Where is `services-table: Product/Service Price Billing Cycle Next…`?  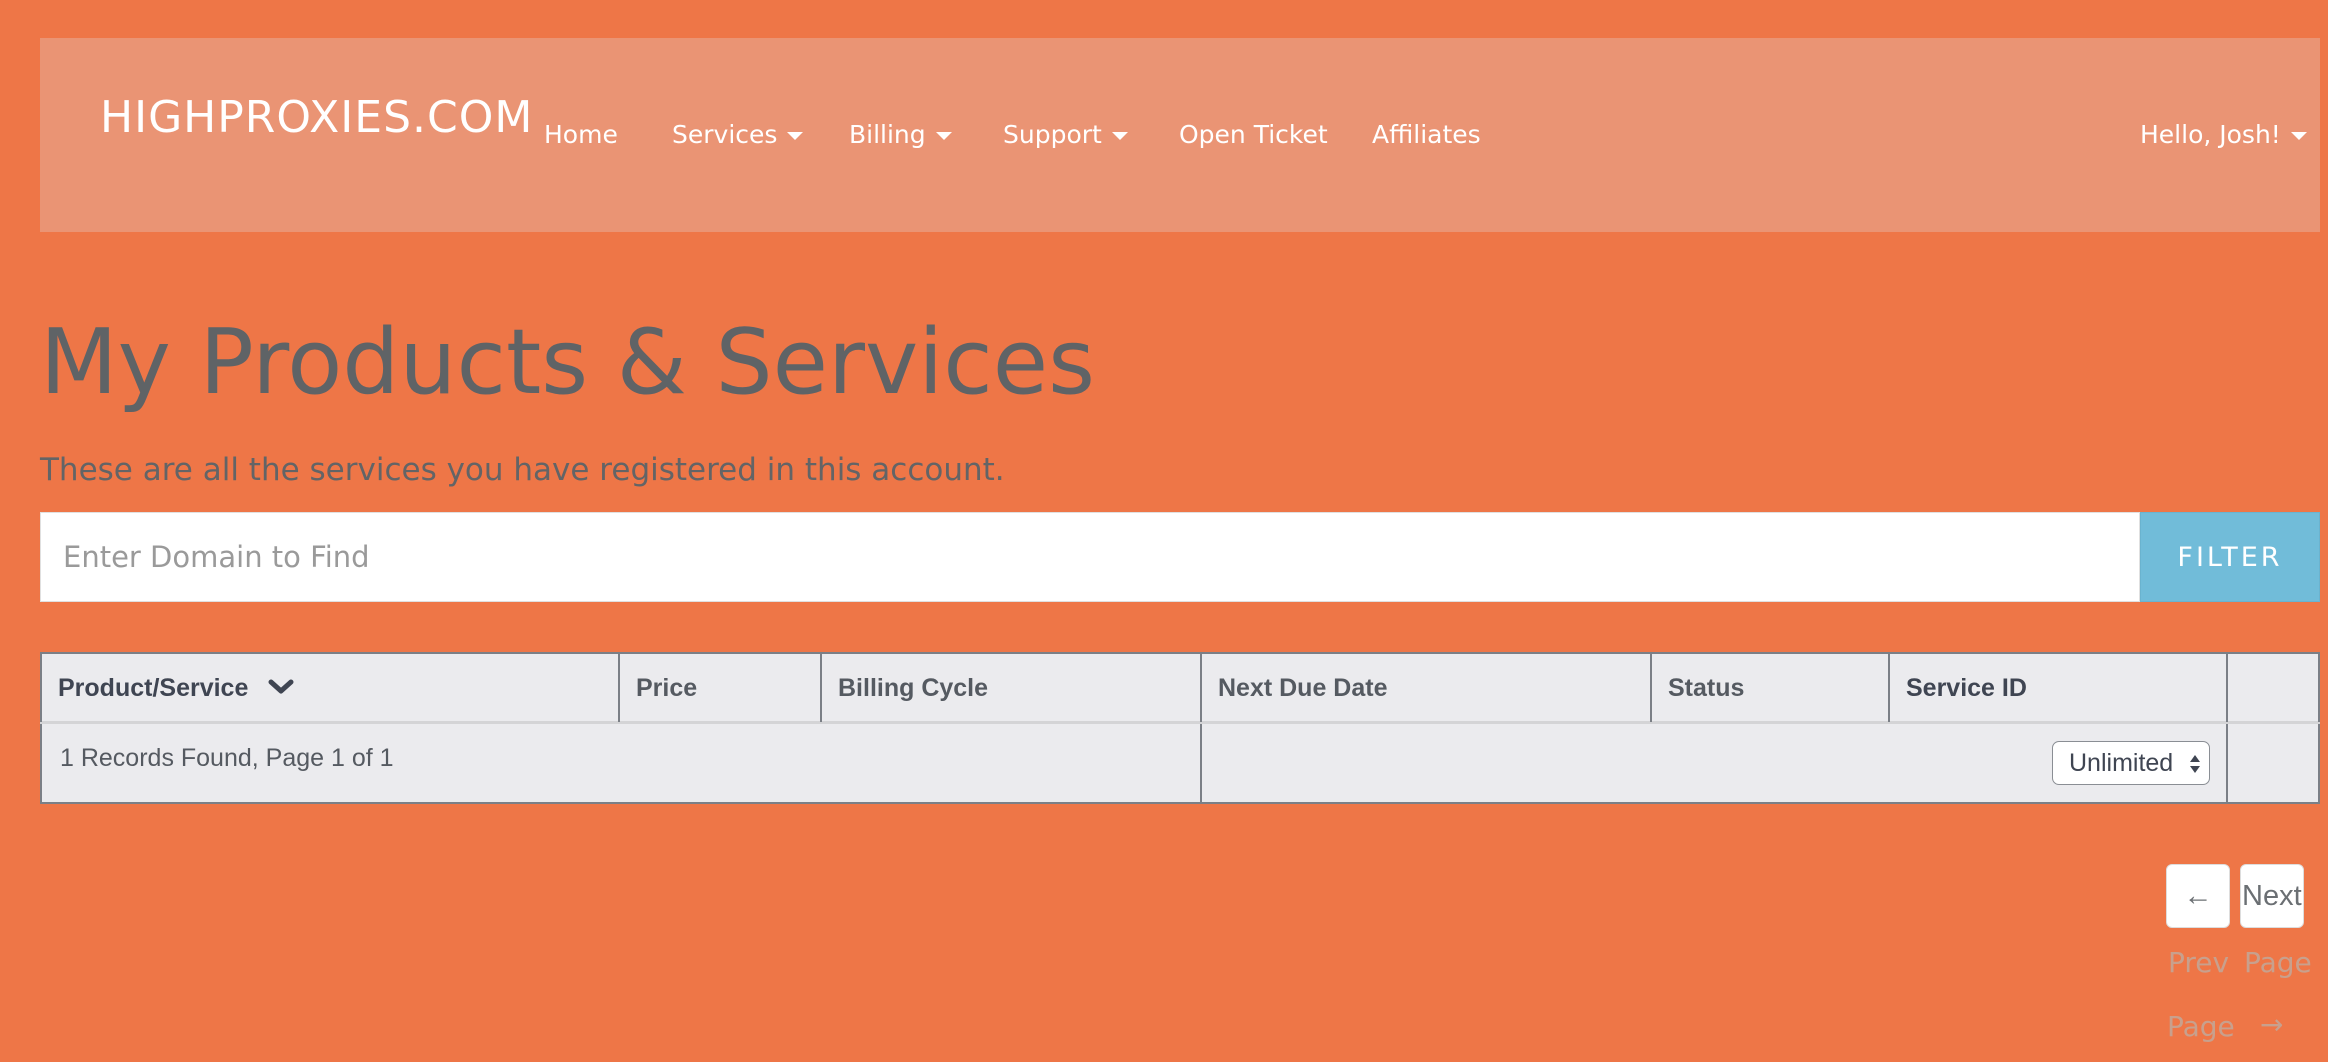 services-table: Product/Service Price Billing Cycle Next… is located at coordinates (1180, 728).